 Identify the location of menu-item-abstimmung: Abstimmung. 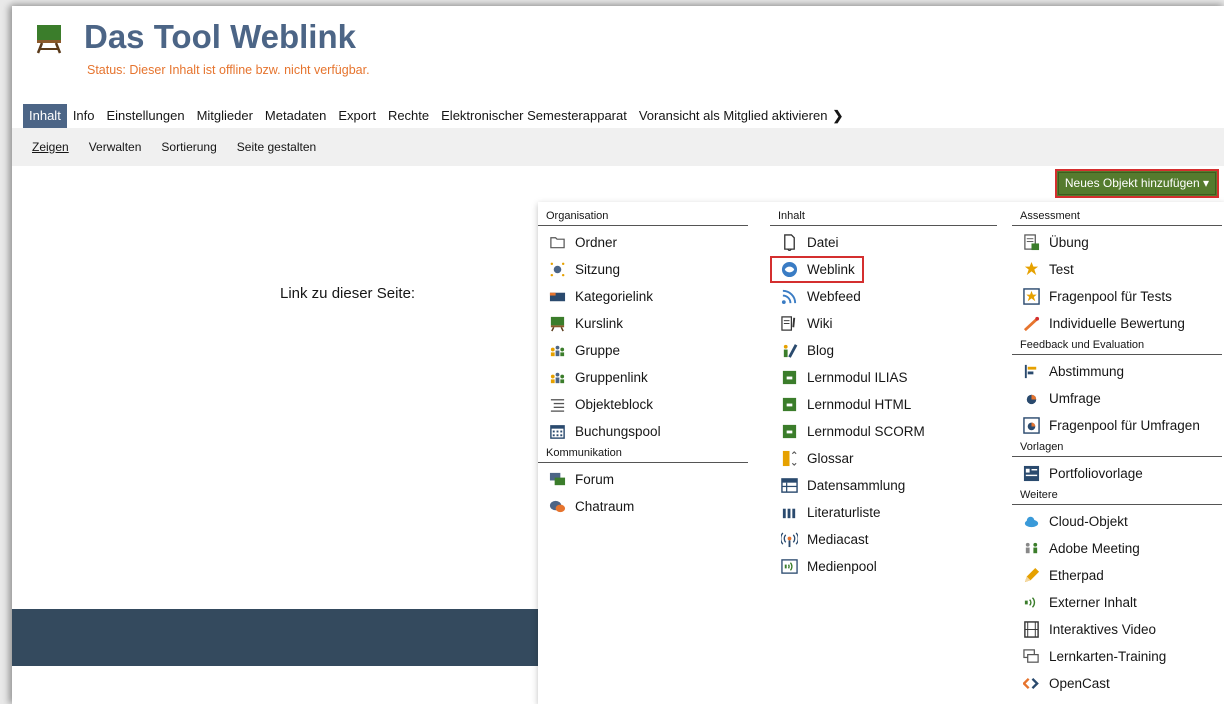
(1117, 371).